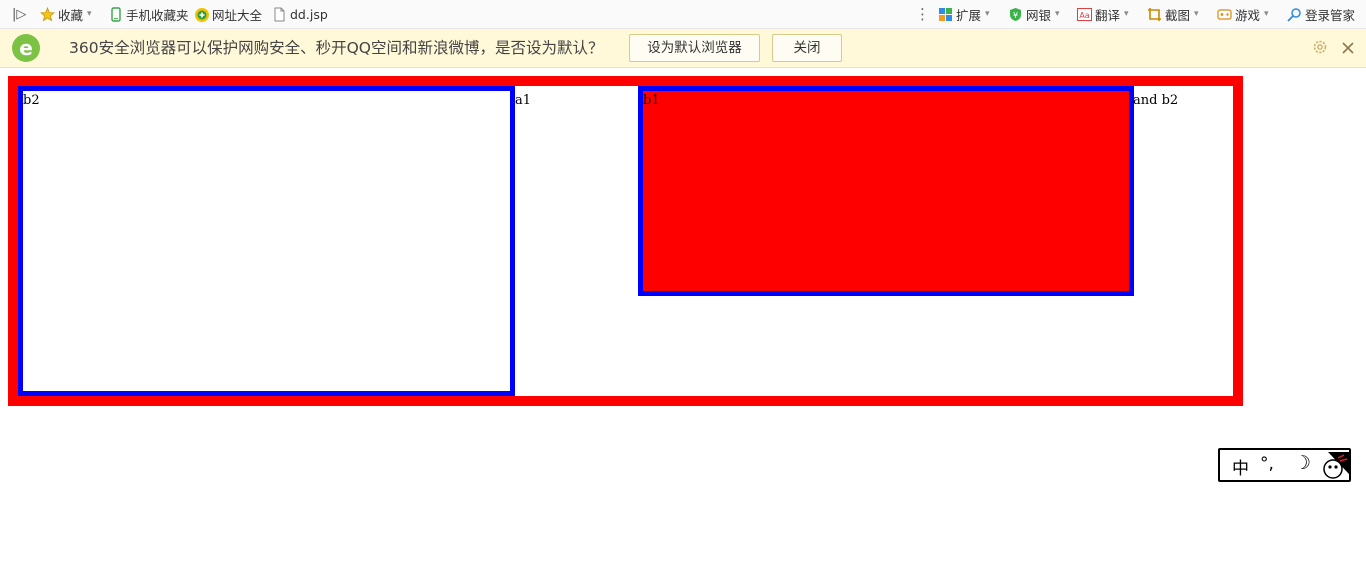 The image size is (1366, 585). Describe the element at coordinates (945, 14) in the screenshot. I see `extensions-icon` at that location.